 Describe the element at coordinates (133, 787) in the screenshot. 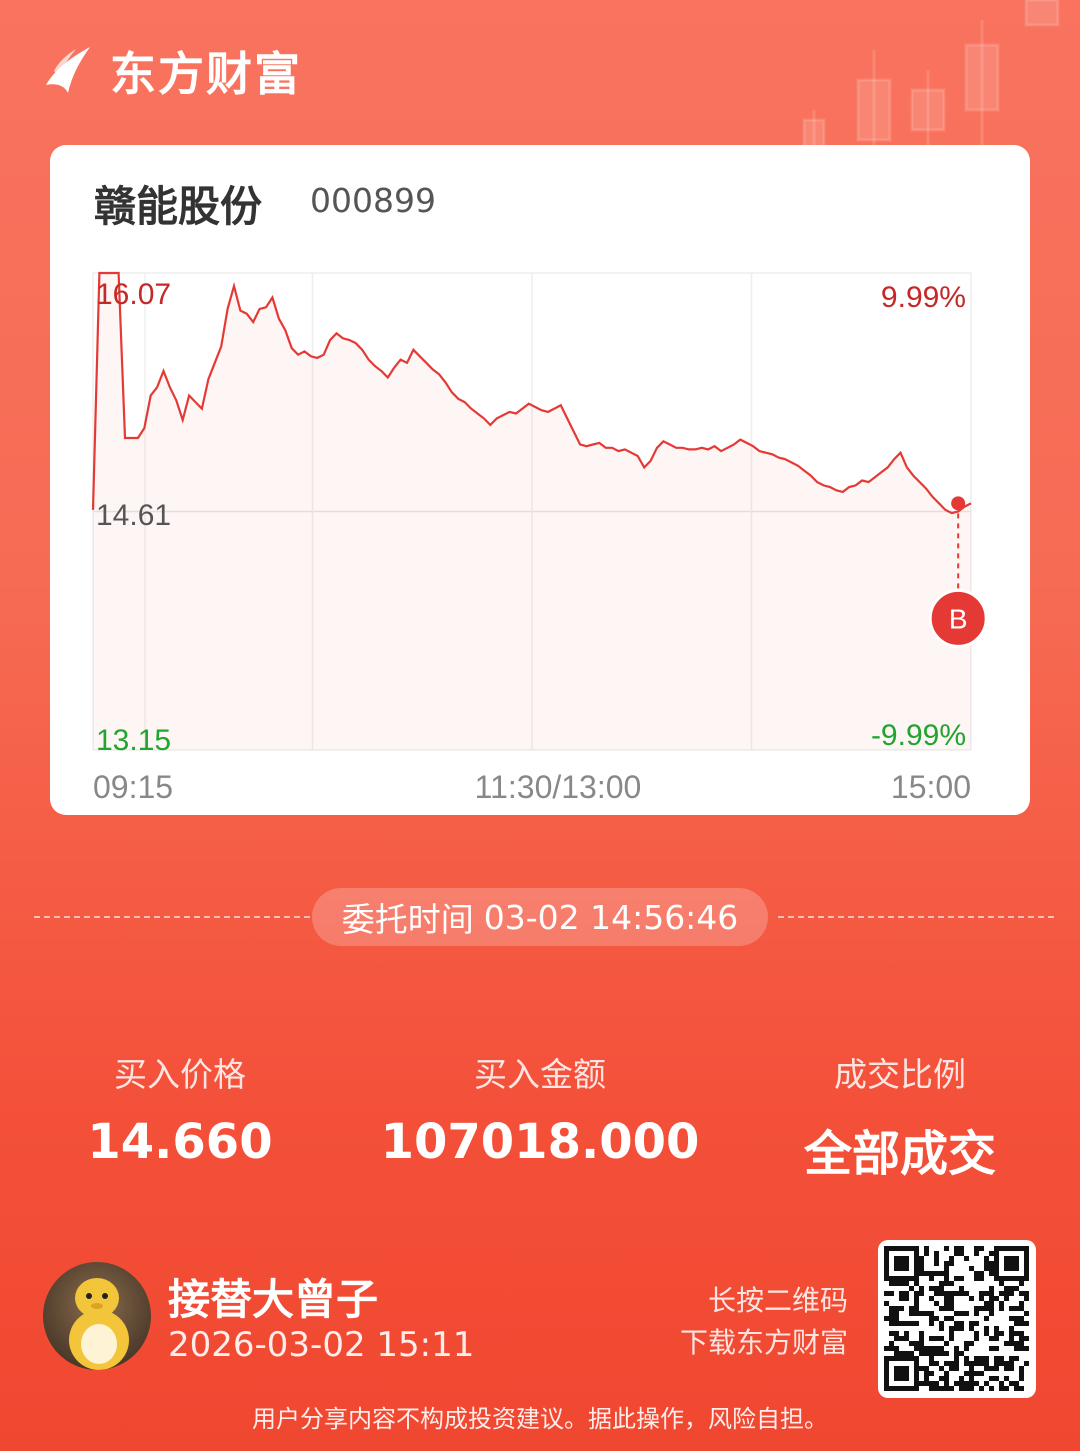

I see `x-tick-start: 09:15` at that location.